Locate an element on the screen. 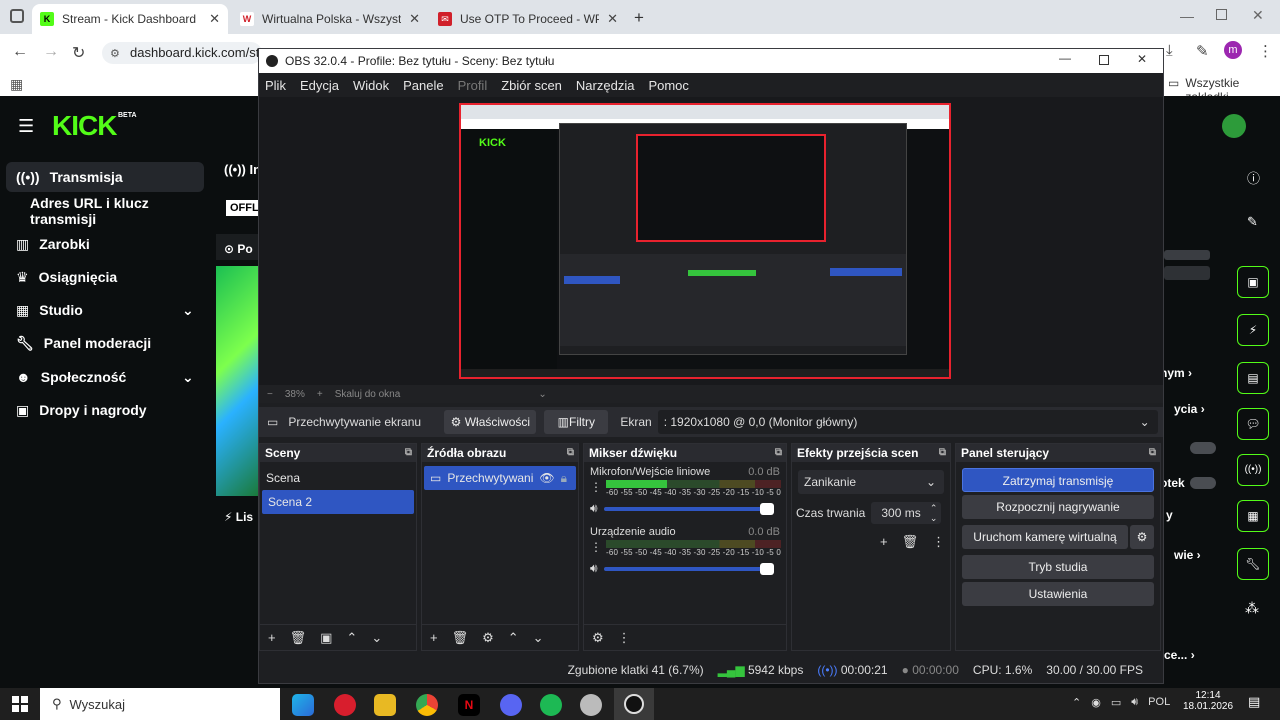 The height and width of the screenshot is (720, 1280). channel-menu-icon: ⋮ is located at coordinates (596, 488).